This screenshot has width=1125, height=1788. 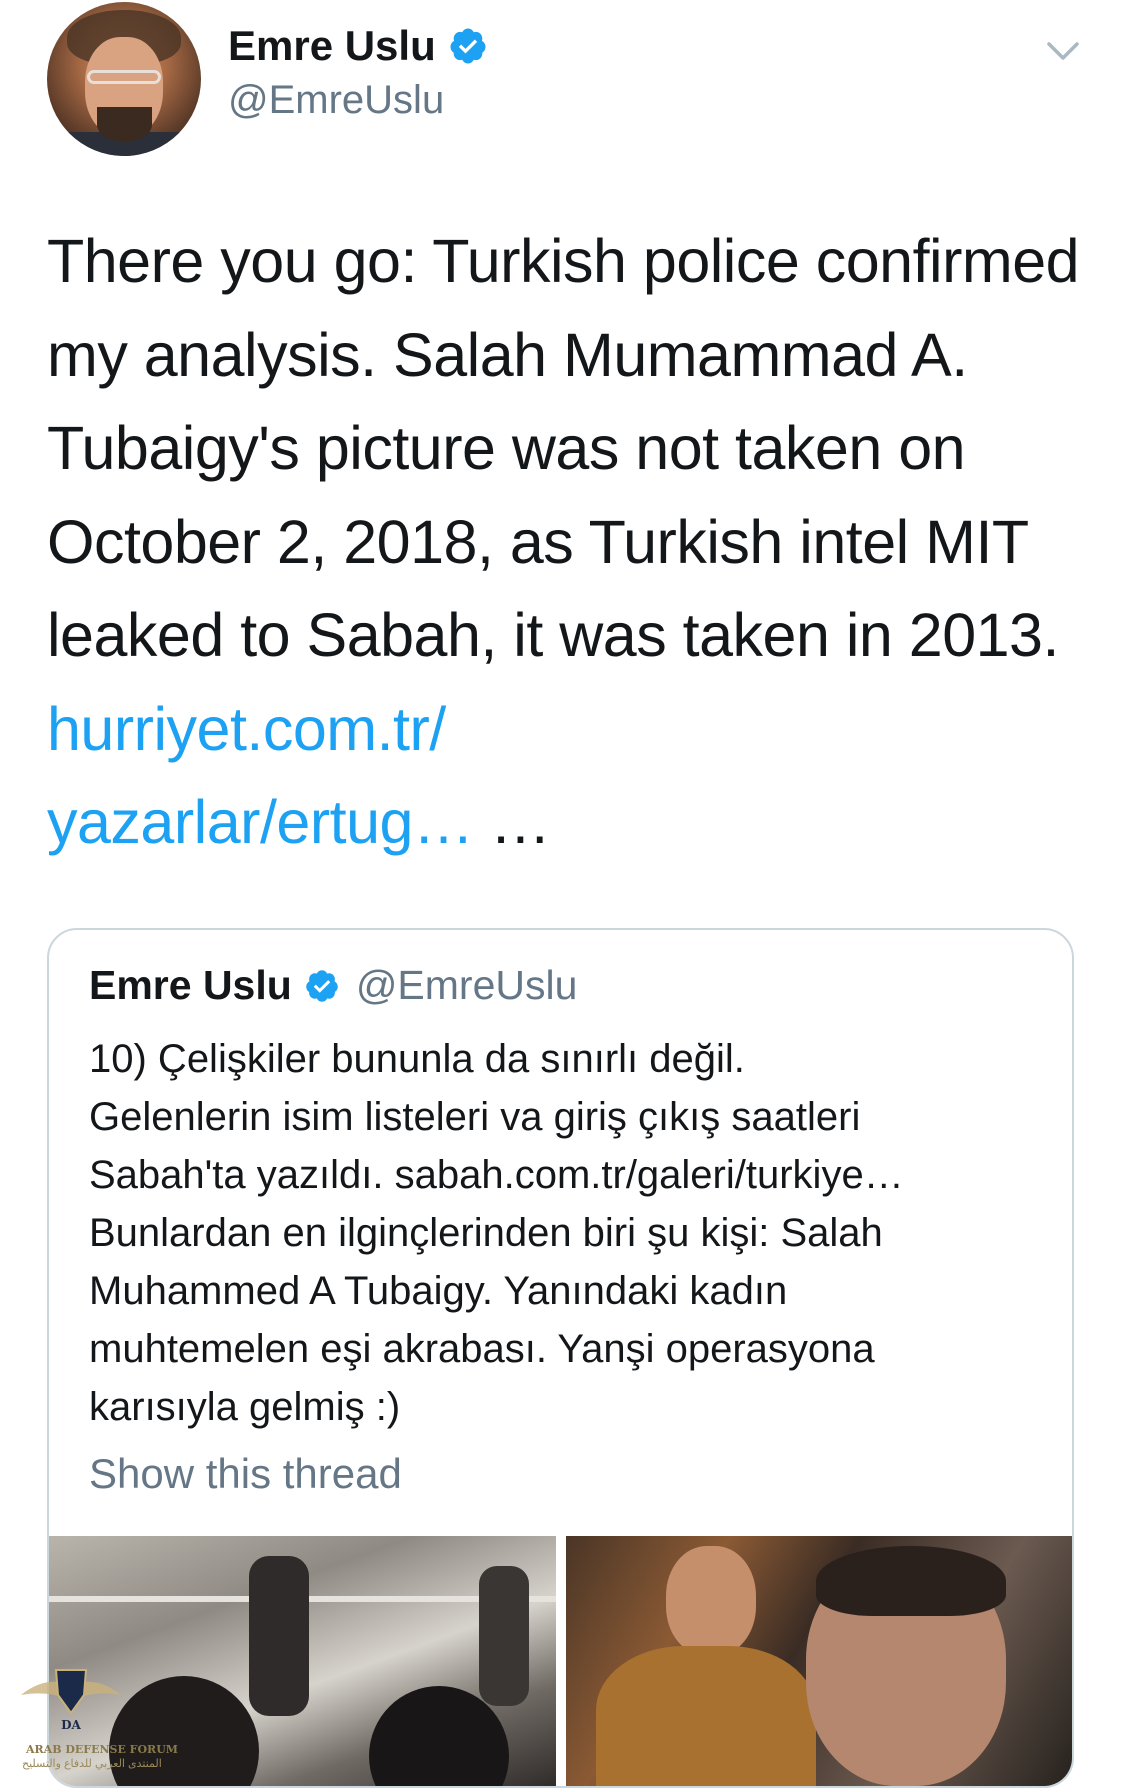 I want to click on quoted-line: Muhammed A Tubaigy. Yanındaki kadın, so click(x=438, y=1291).